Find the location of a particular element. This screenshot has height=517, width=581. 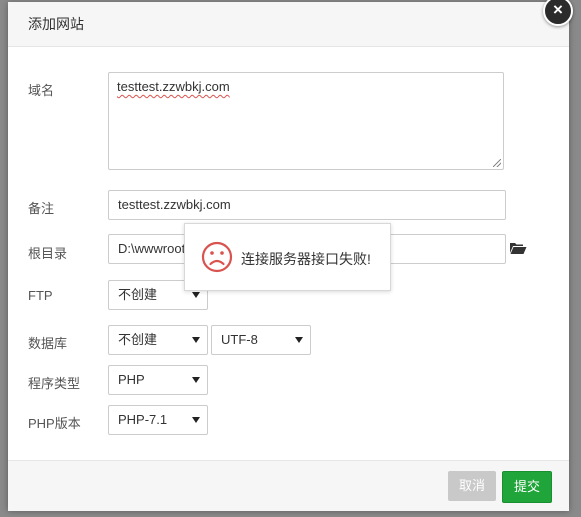

program-type-select-value: PHP is located at coordinates (131, 379).